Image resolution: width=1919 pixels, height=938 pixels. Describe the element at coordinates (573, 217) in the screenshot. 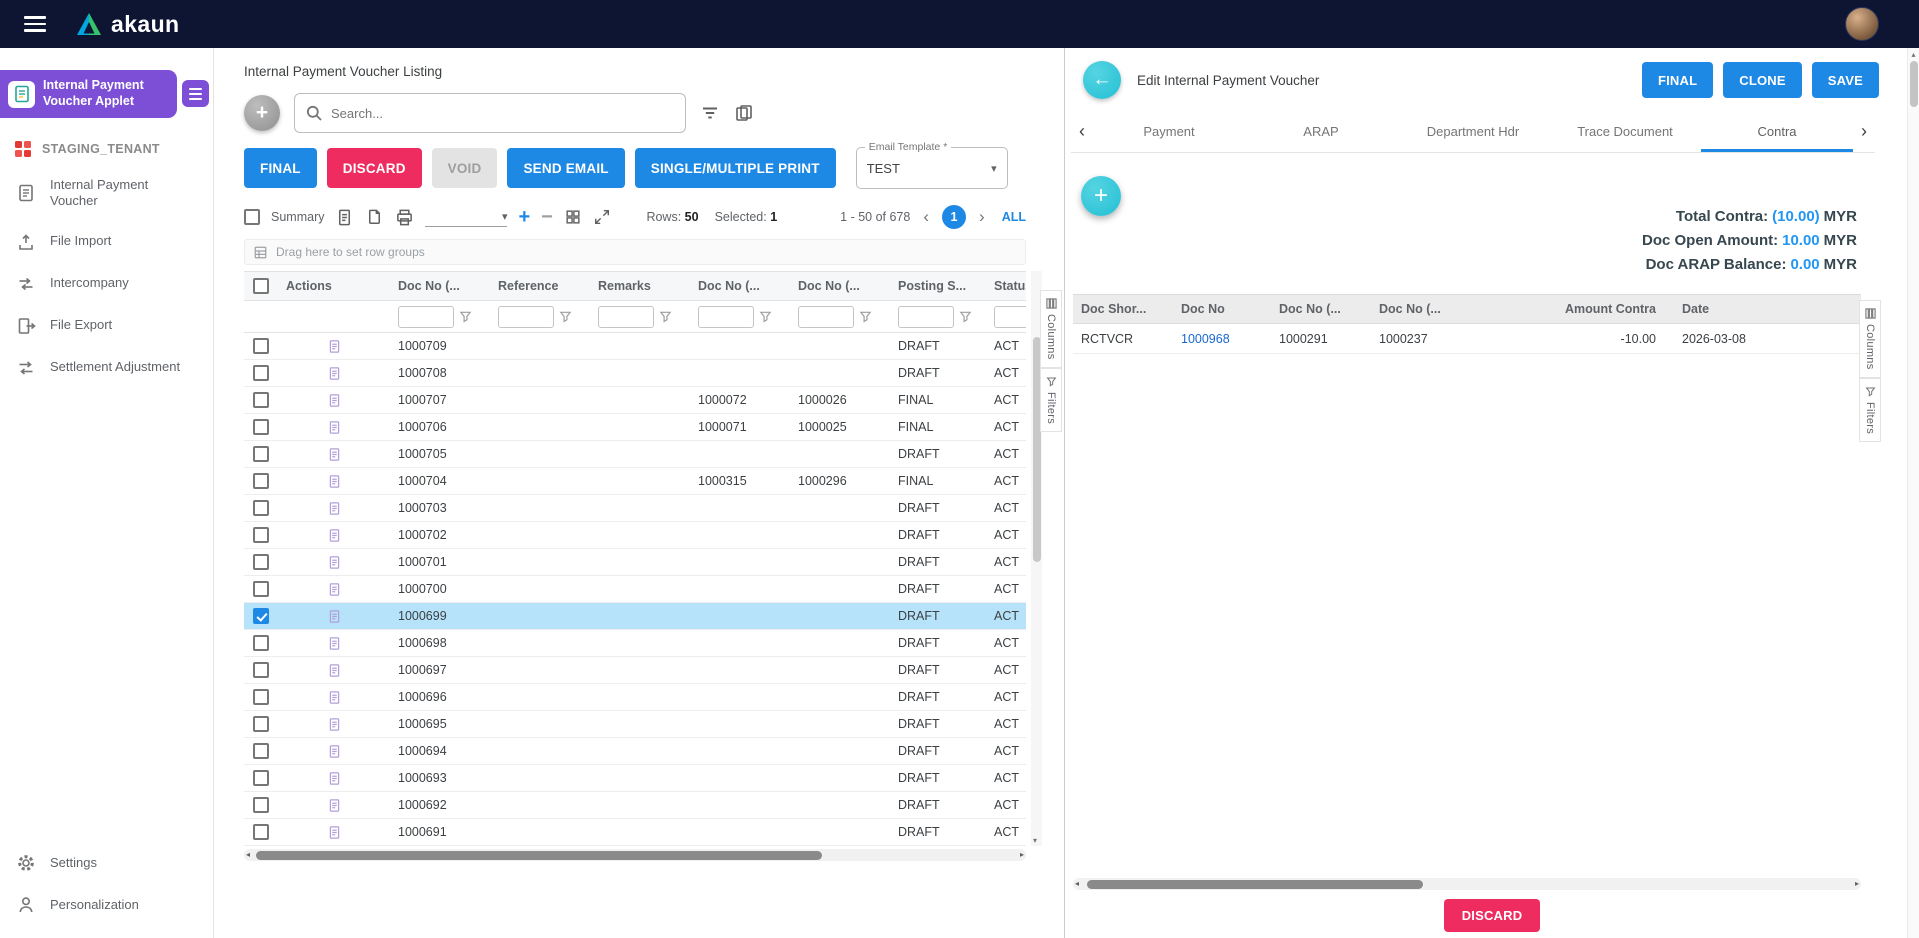

I see `grid-view-icon` at that location.